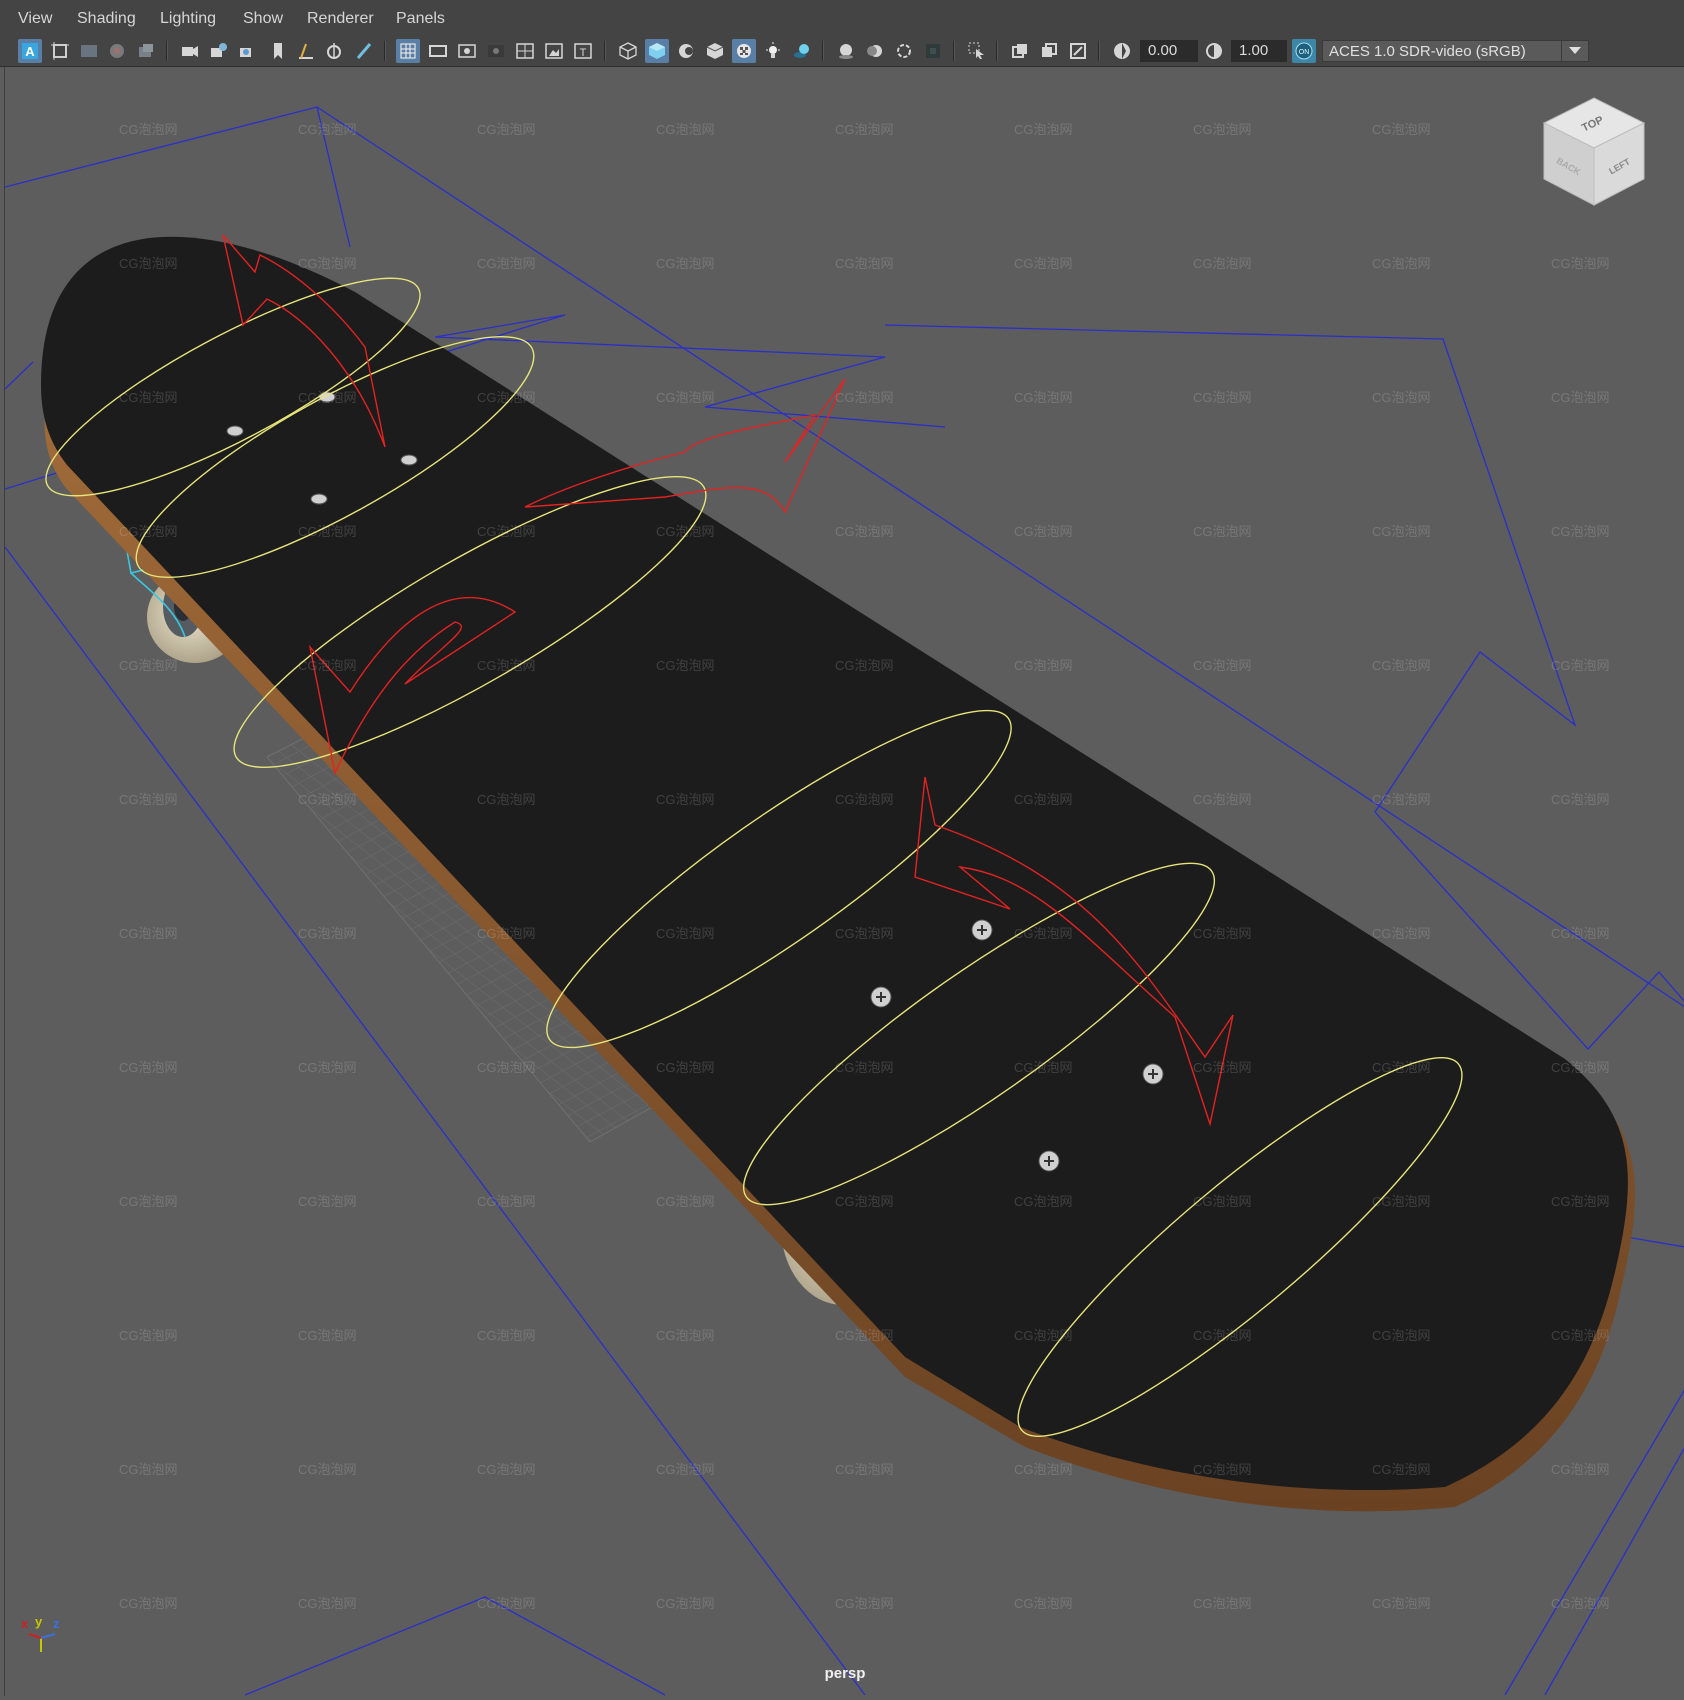  What do you see at coordinates (438, 51) in the screenshot?
I see `film-gate-icon` at bounding box center [438, 51].